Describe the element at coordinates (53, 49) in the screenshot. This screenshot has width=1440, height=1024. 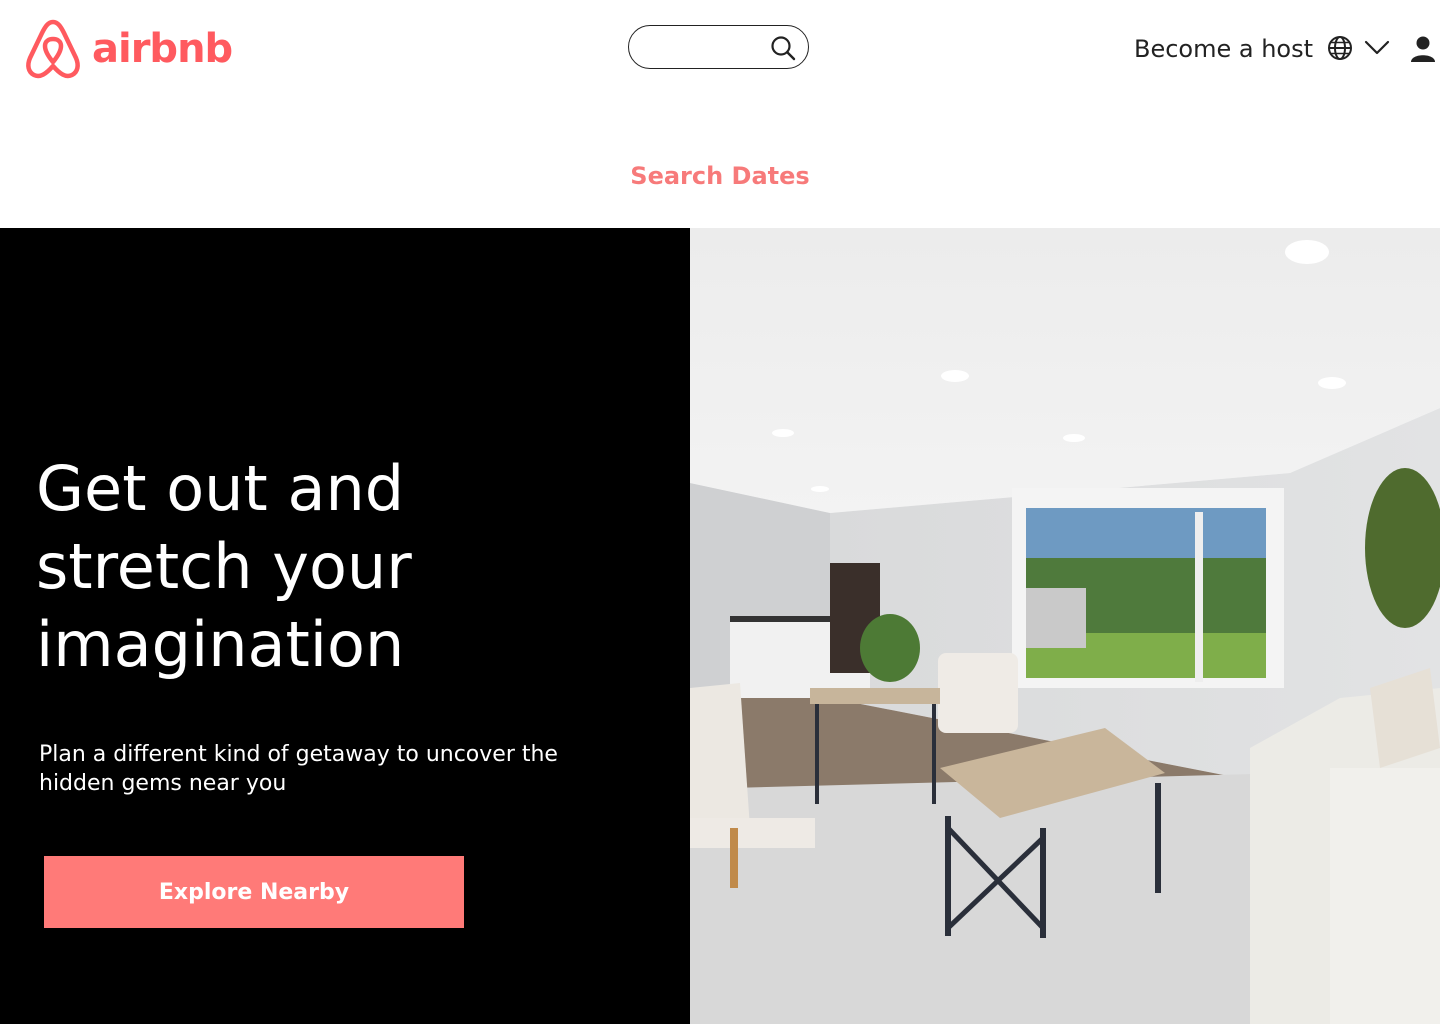
I see `airbnb-logo-icon` at that location.